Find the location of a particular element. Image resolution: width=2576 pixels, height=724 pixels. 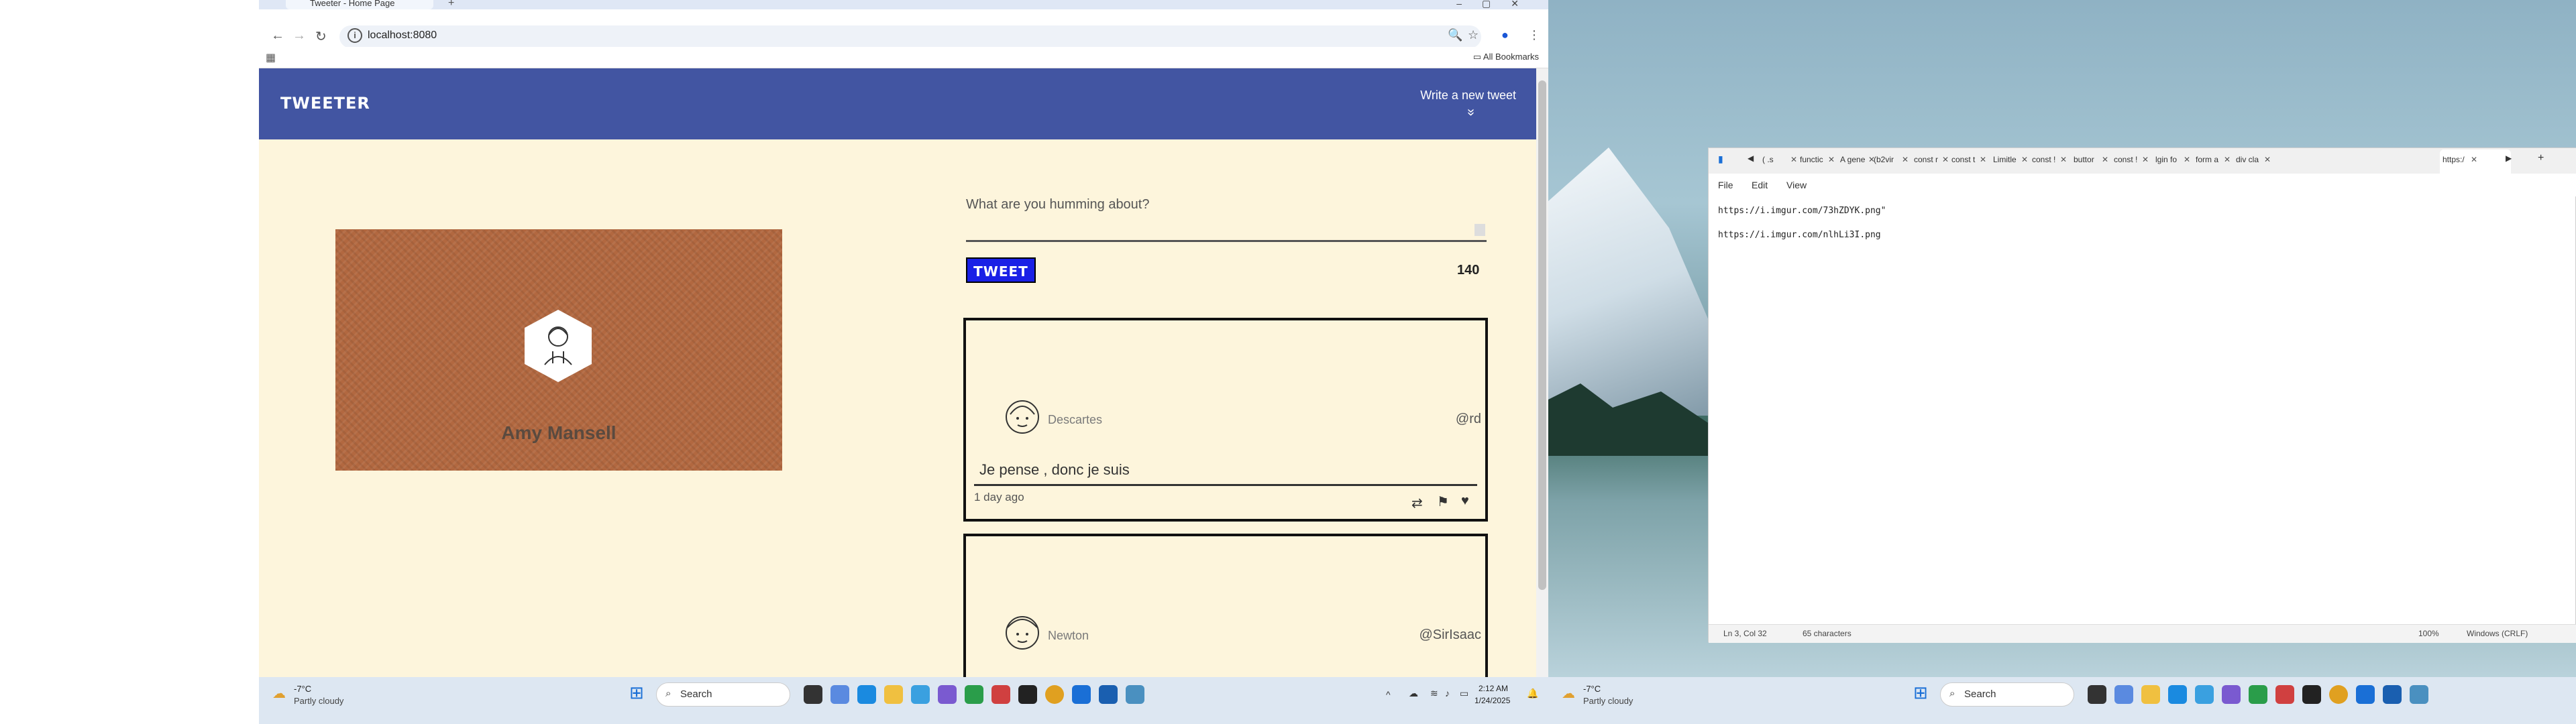

chevron-up-icon: ^ is located at coordinates (1388, 694).